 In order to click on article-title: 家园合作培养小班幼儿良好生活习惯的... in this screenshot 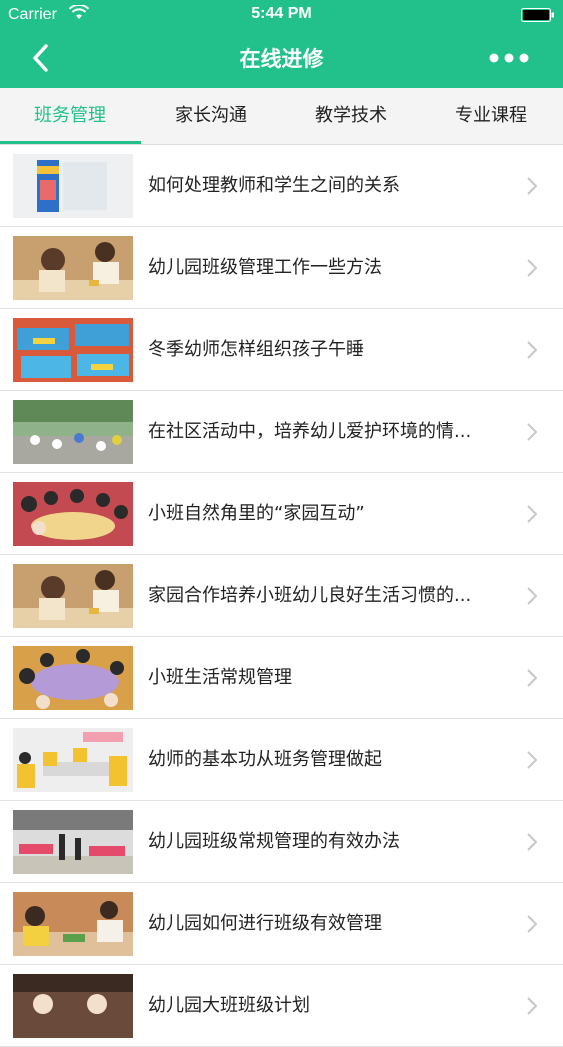, I will do `click(310, 595)`.